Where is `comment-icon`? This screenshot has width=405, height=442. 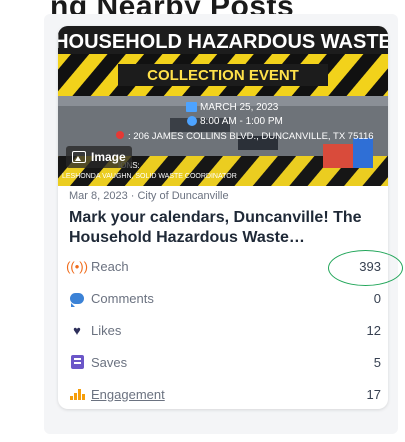
comment-icon is located at coordinates (77, 298).